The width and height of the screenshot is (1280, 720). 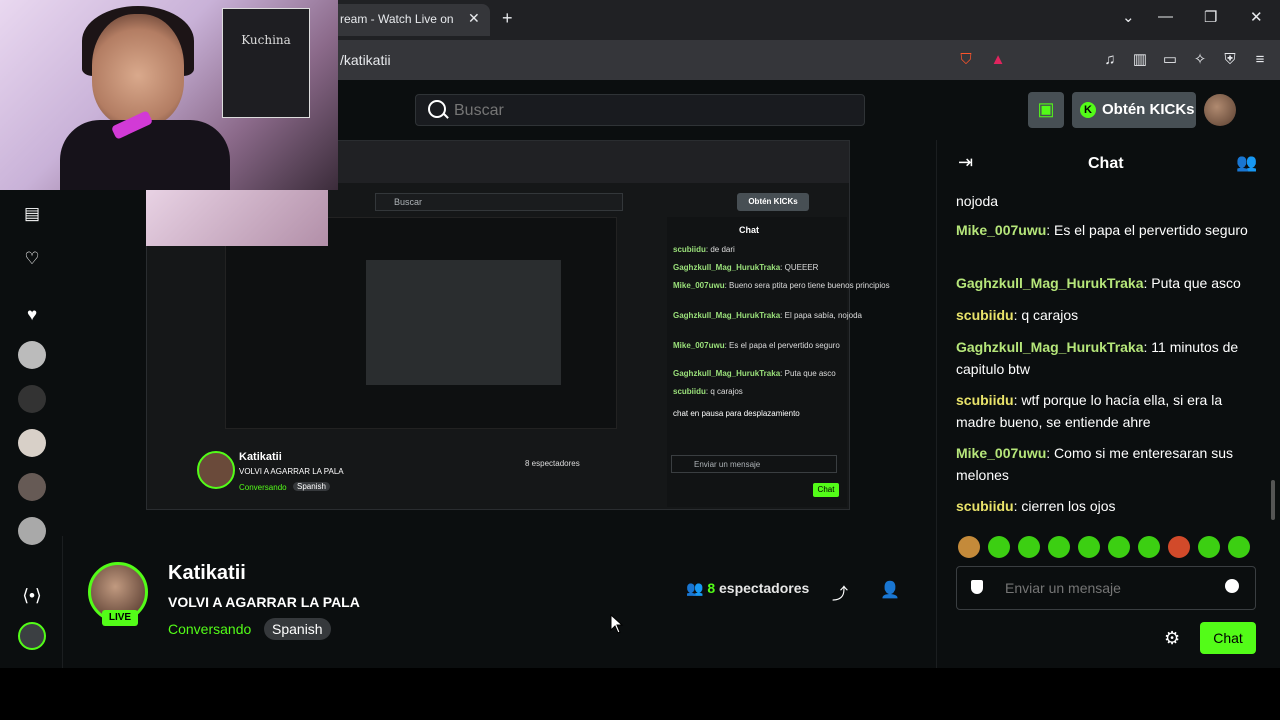 What do you see at coordinates (1200, 60) in the screenshot?
I see `leo-icon: ✧` at bounding box center [1200, 60].